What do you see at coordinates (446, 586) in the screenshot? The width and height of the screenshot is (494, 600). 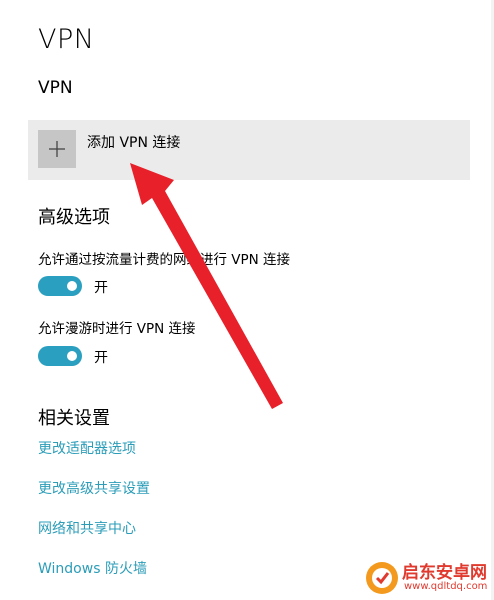 I see `watermark-url: www.qdltdq.com` at bounding box center [446, 586].